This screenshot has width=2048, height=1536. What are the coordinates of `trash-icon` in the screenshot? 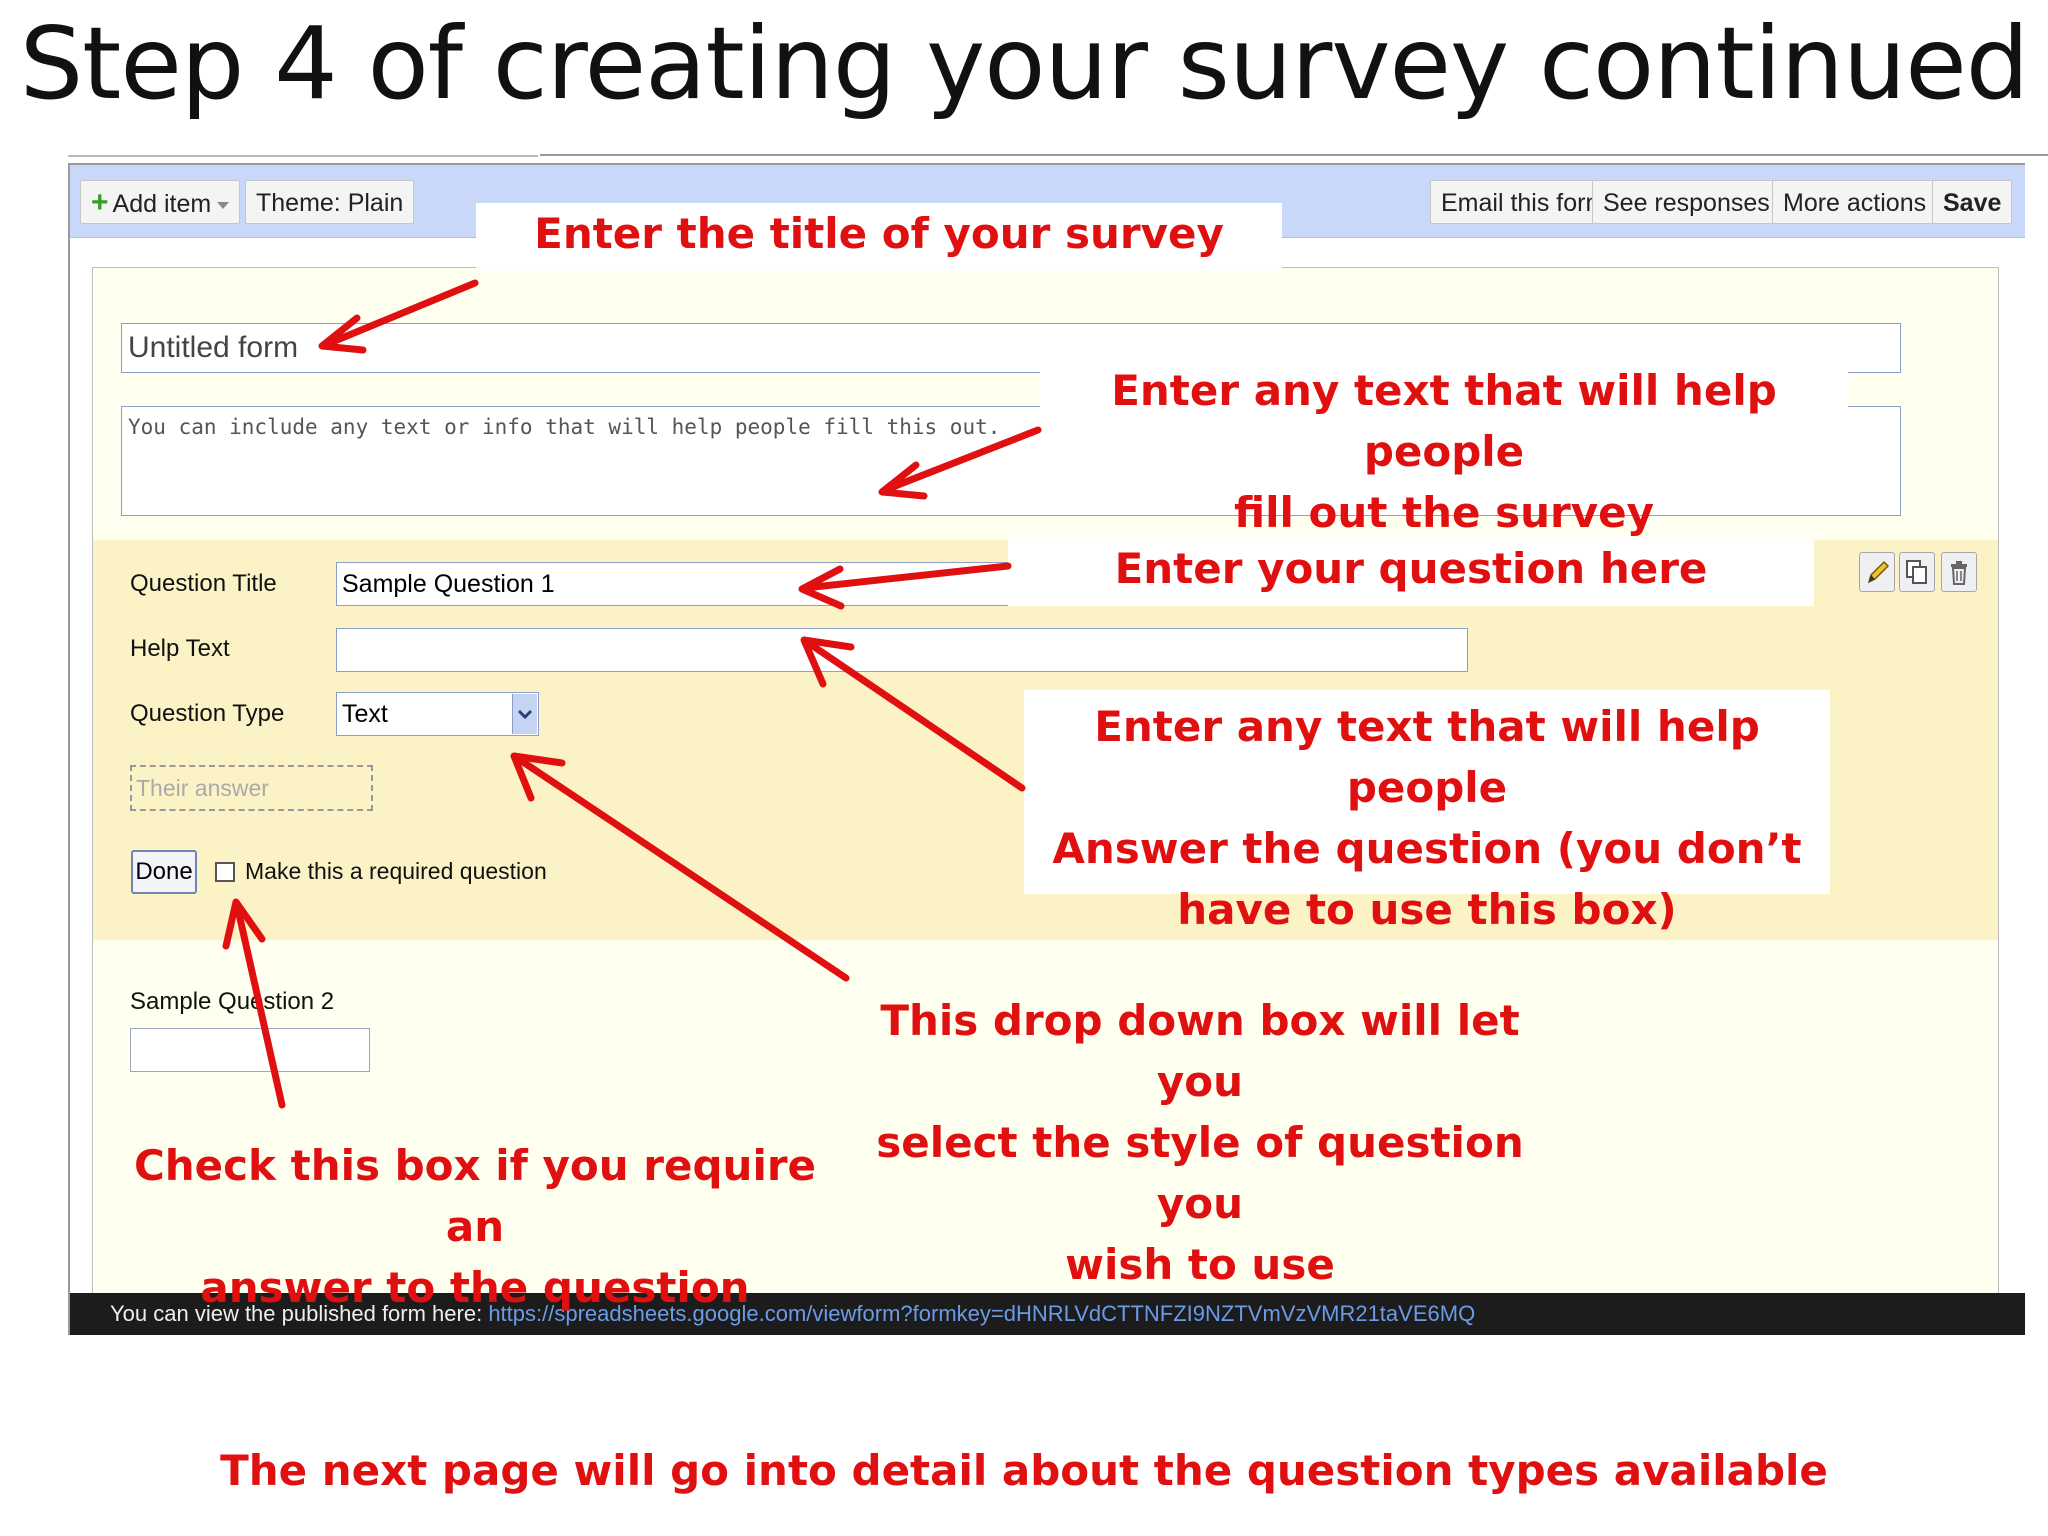 It's located at (1959, 572).